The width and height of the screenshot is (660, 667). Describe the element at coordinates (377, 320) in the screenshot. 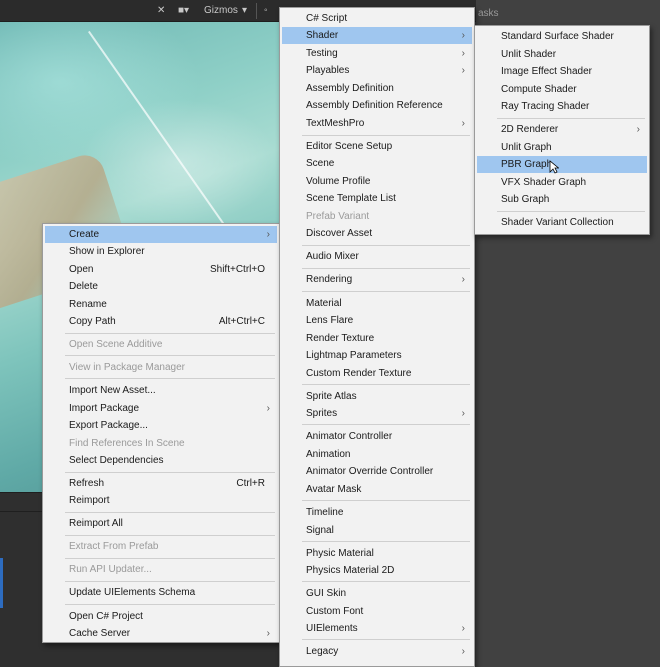

I see `menu-item-lens-flare: Lens Flare` at that location.